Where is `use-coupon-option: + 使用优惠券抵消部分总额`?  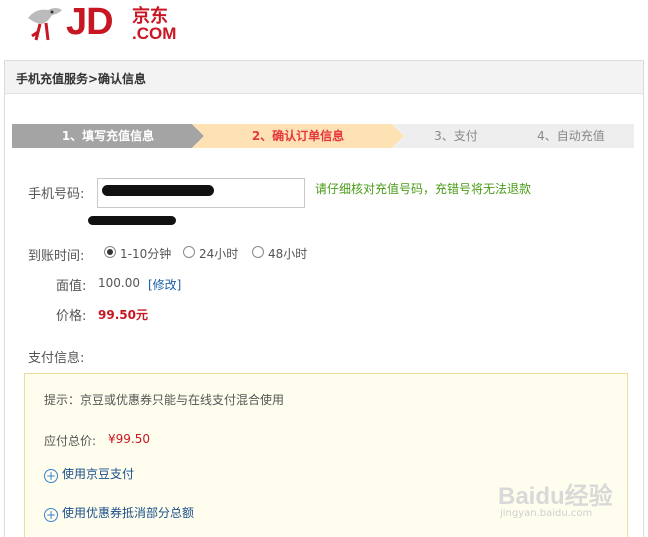 use-coupon-option: + 使用优惠券抵消部分总额 is located at coordinates (119, 513).